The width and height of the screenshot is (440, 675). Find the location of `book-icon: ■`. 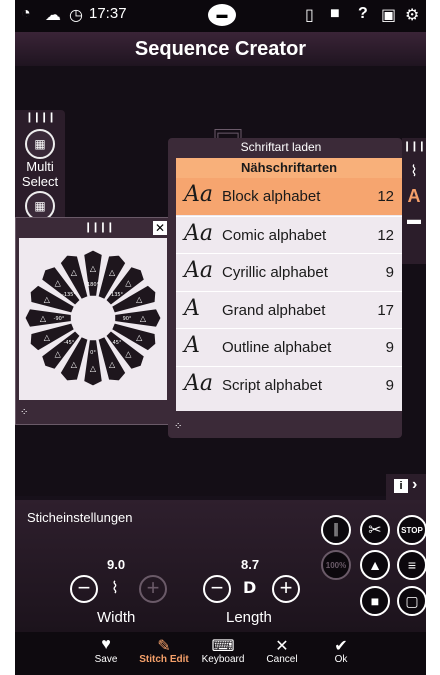

book-icon: ■ is located at coordinates (335, 14).